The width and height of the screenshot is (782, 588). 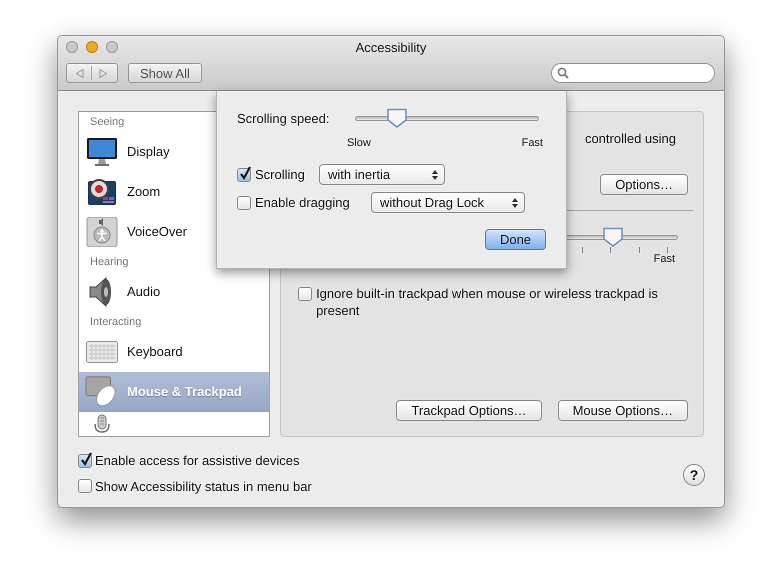 I want to click on window-title: Accessibility, so click(x=391, y=47).